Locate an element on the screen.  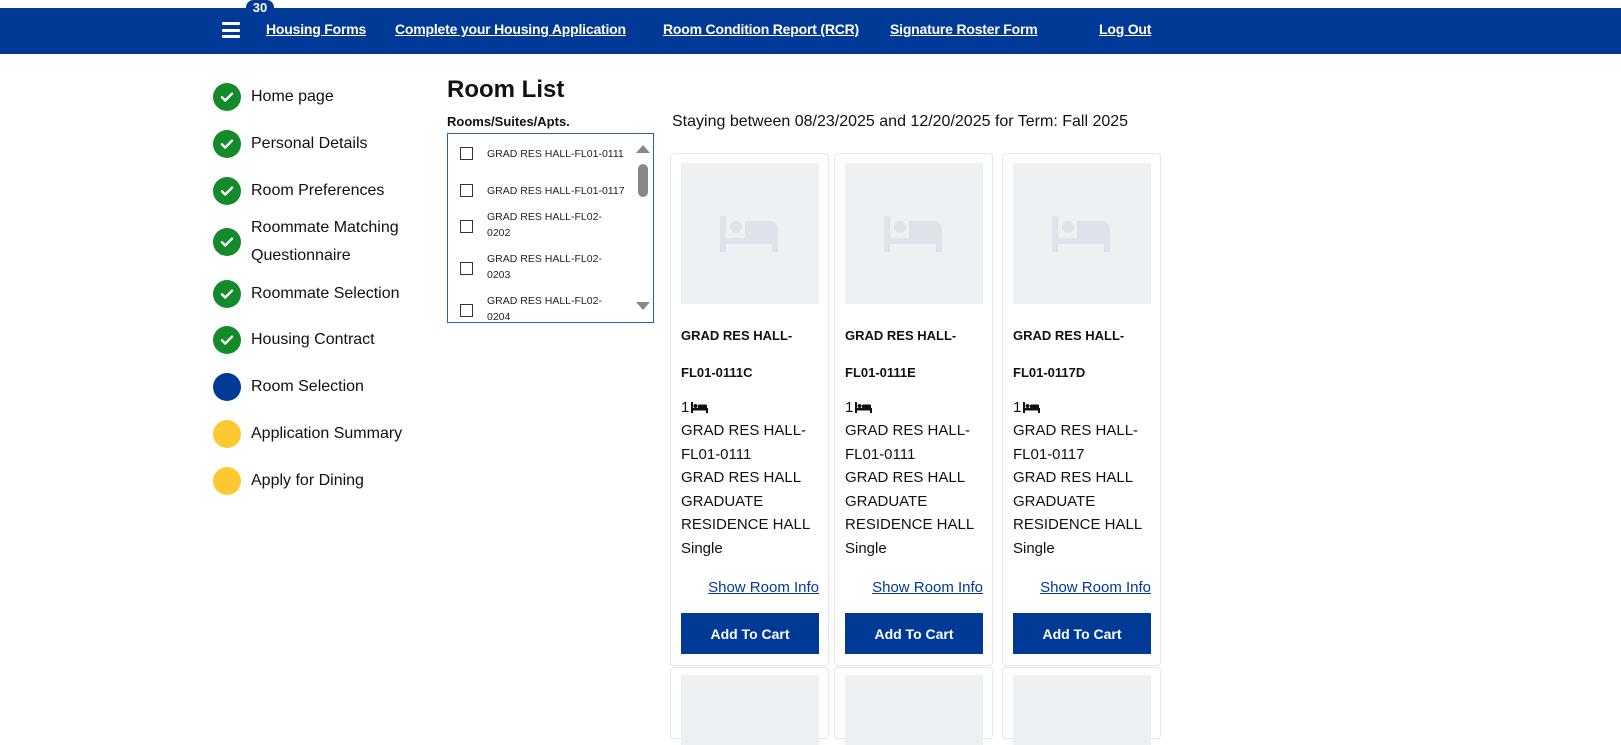
room-filter-option: GRAD RES HALL-FL01-0117 is located at coordinates (542, 191).